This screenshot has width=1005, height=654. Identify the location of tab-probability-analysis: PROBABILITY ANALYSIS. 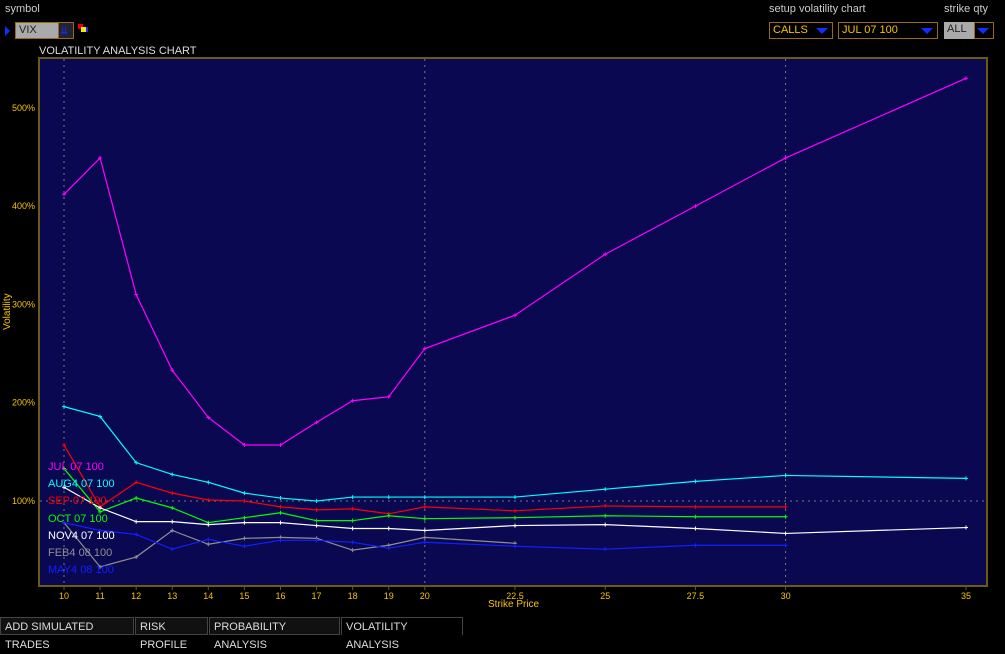
(274, 634).